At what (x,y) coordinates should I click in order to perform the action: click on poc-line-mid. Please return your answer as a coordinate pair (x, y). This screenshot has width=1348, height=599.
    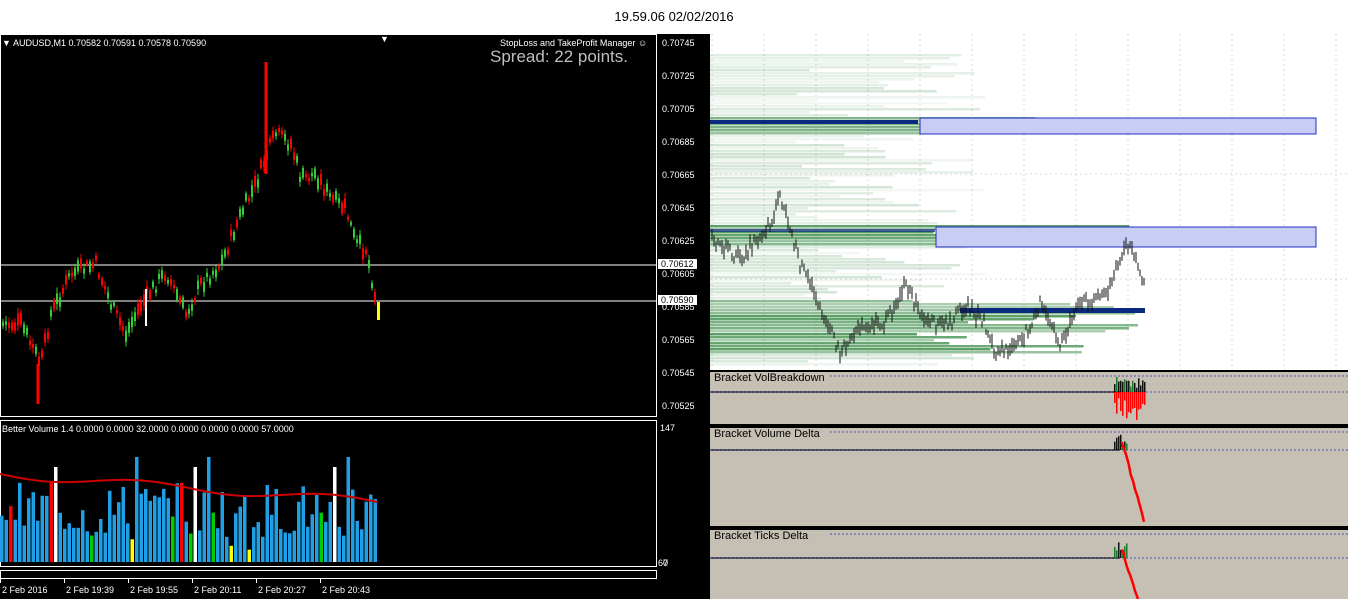
    Looking at the image, I should click on (822, 230).